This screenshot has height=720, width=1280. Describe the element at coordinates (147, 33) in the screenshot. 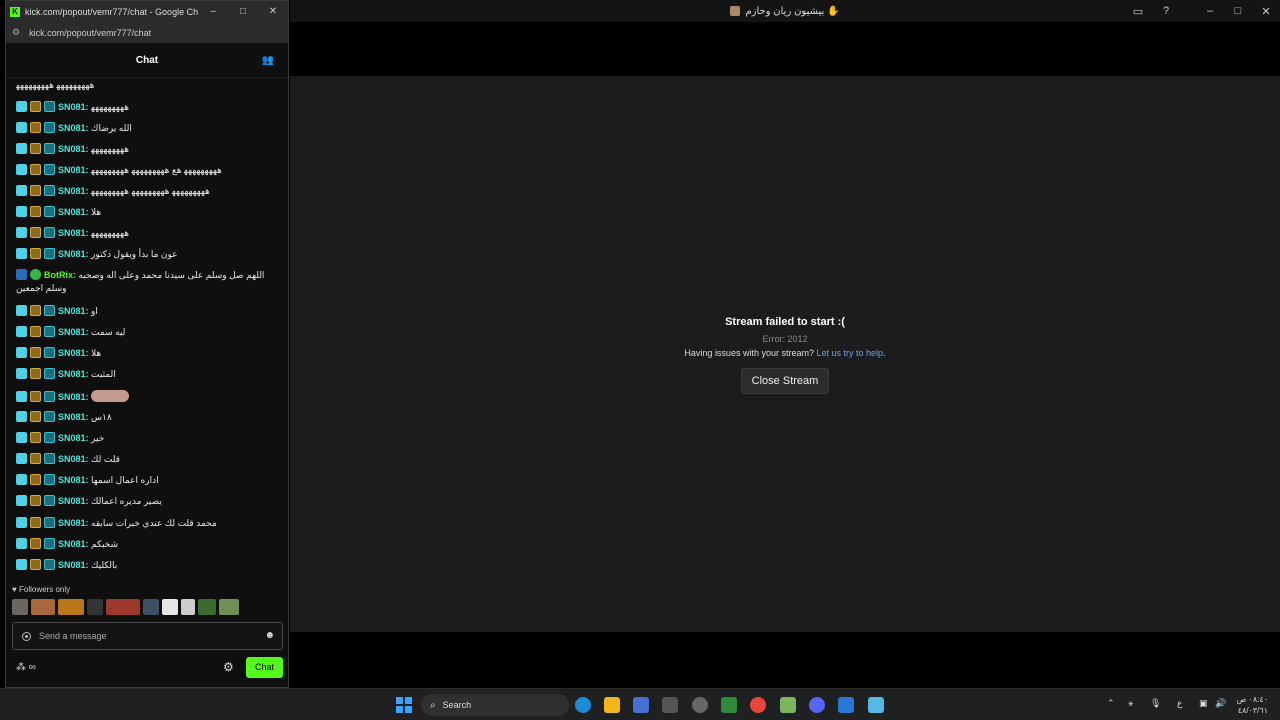

I see `url-bar: ⚙ kick.com/popout/vemr777/chat` at that location.